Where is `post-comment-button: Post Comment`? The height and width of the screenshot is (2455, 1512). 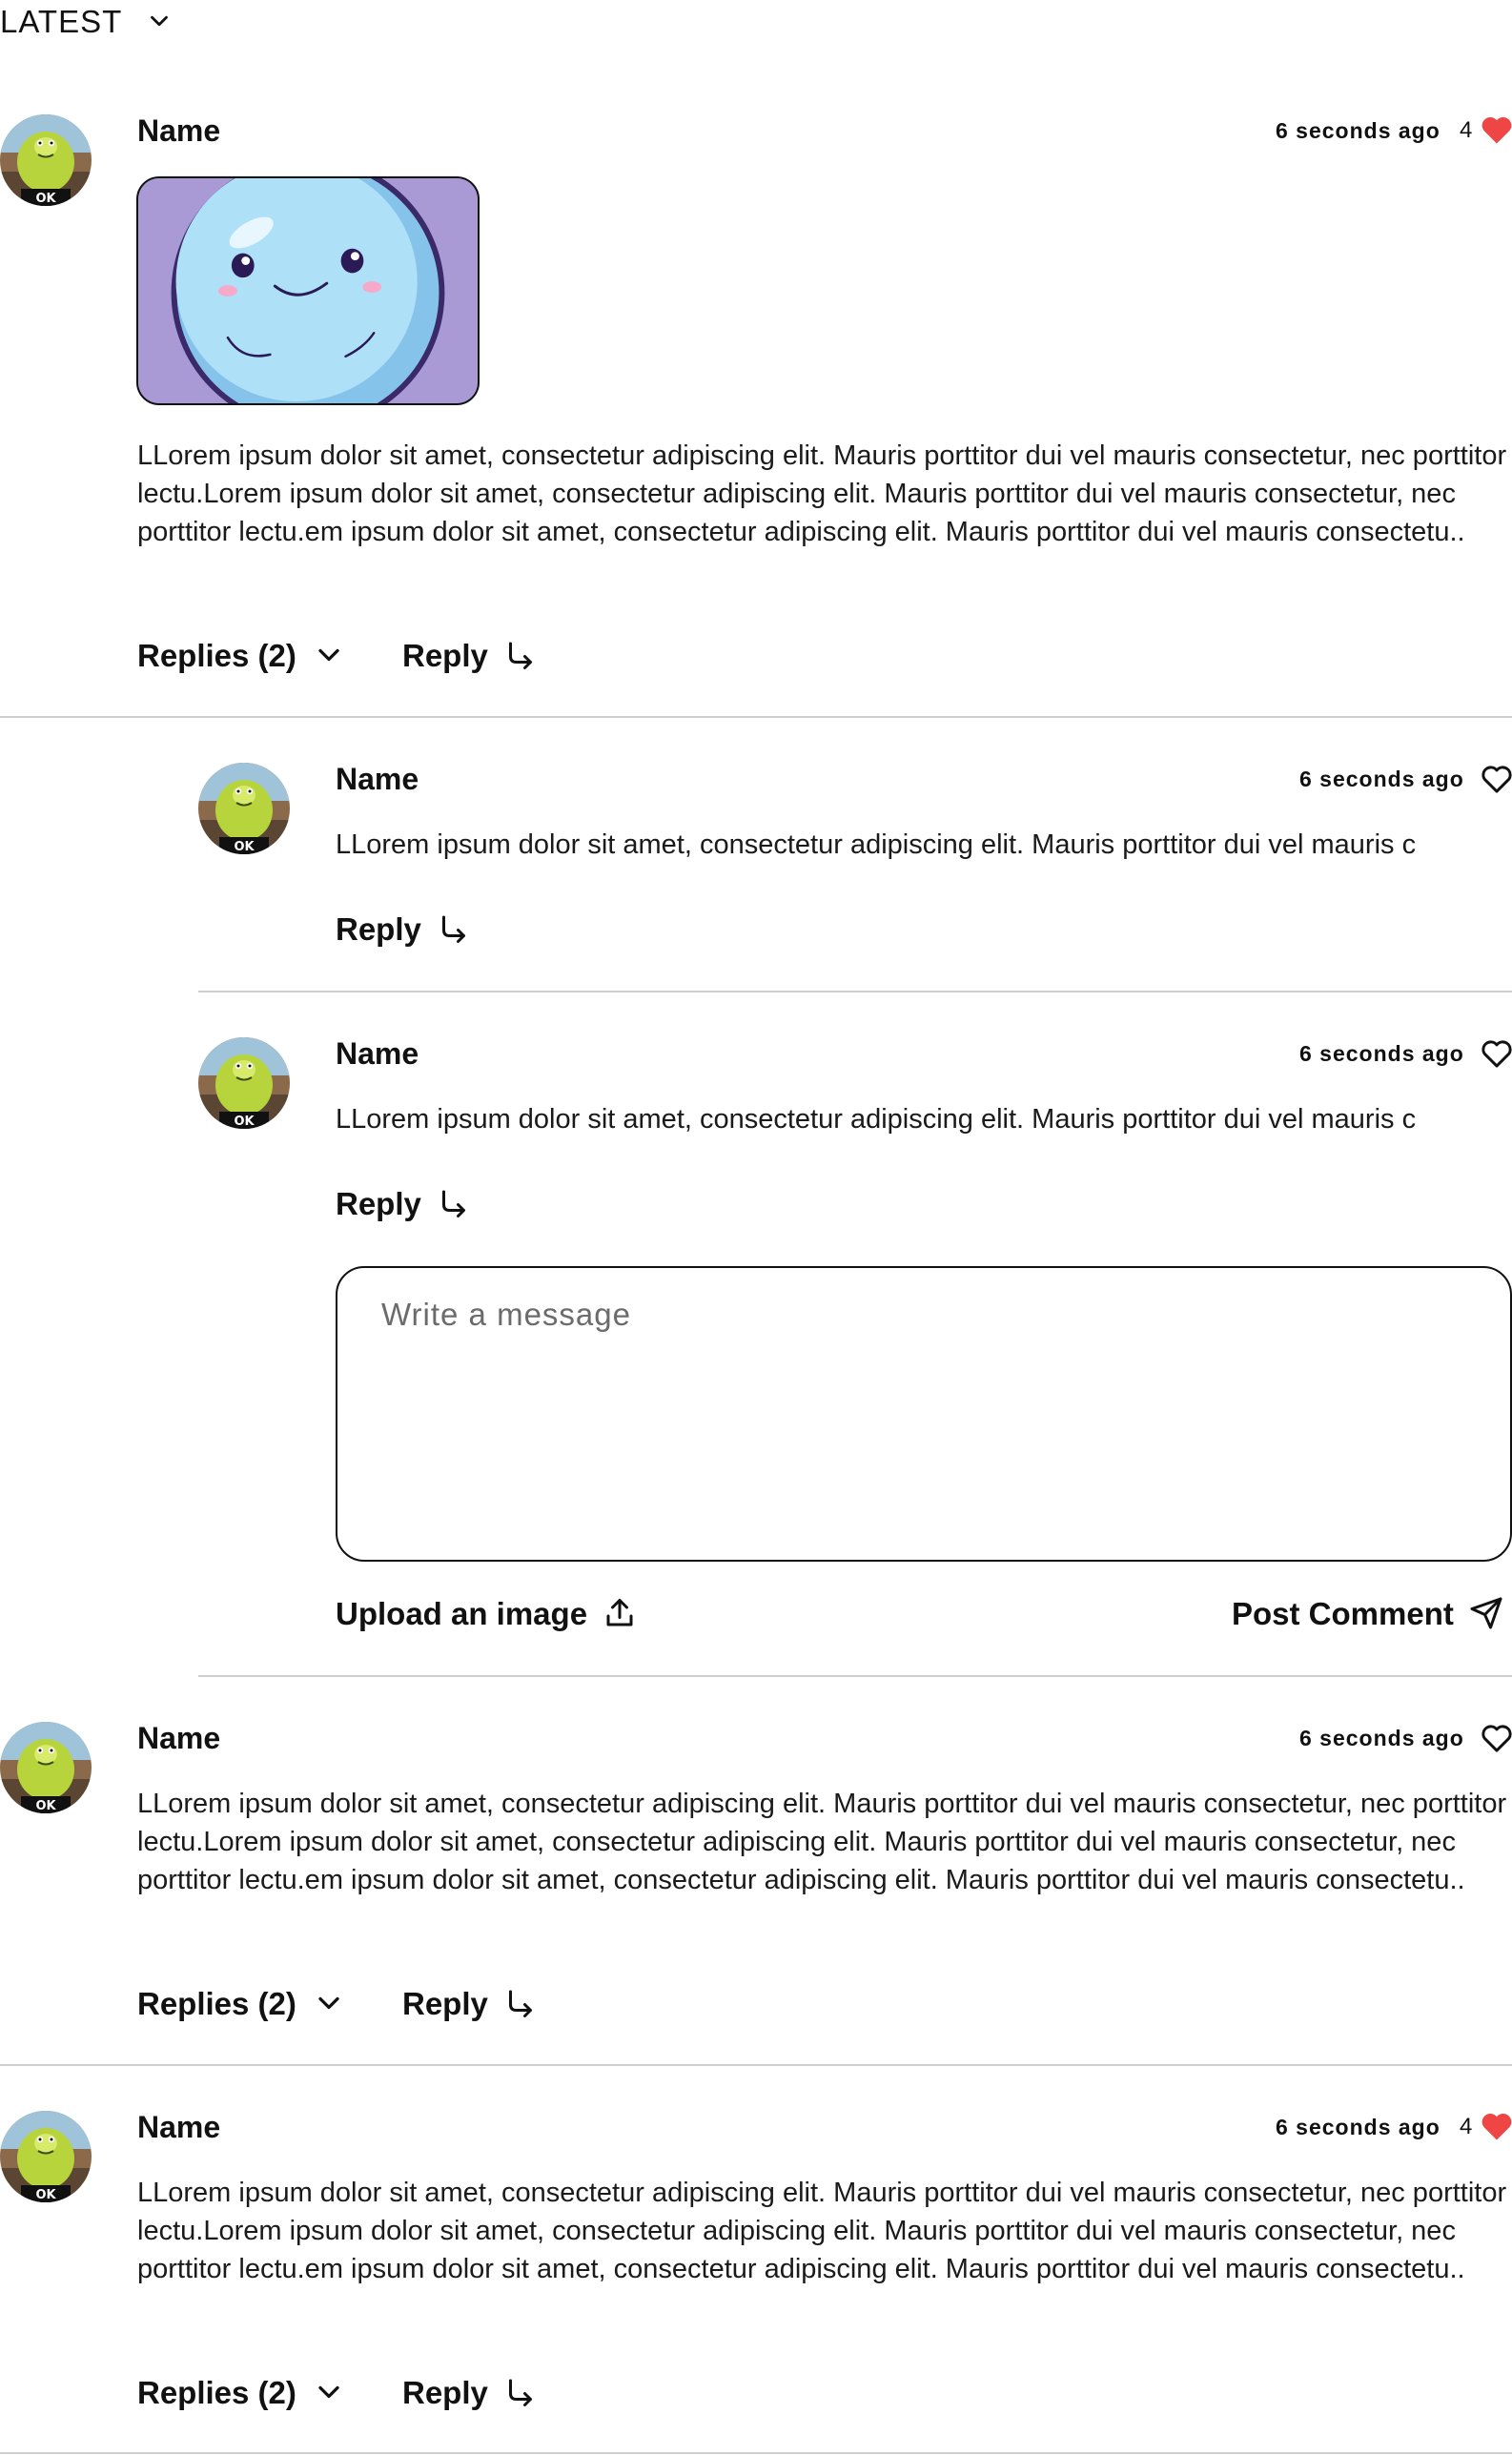
post-comment-button: Post Comment is located at coordinates (1367, 1613).